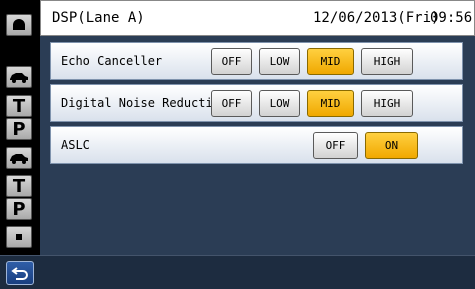 The image size is (475, 289). I want to click on p-button-1: P, so click(19, 129).